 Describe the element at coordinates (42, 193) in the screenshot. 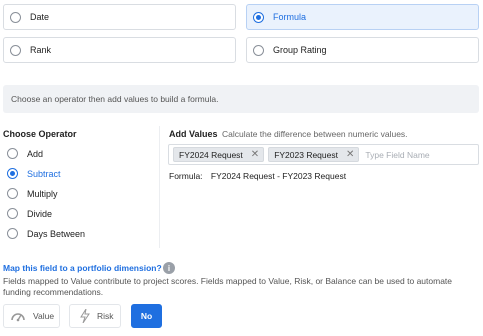

I see `operator-label: Multiply` at that location.